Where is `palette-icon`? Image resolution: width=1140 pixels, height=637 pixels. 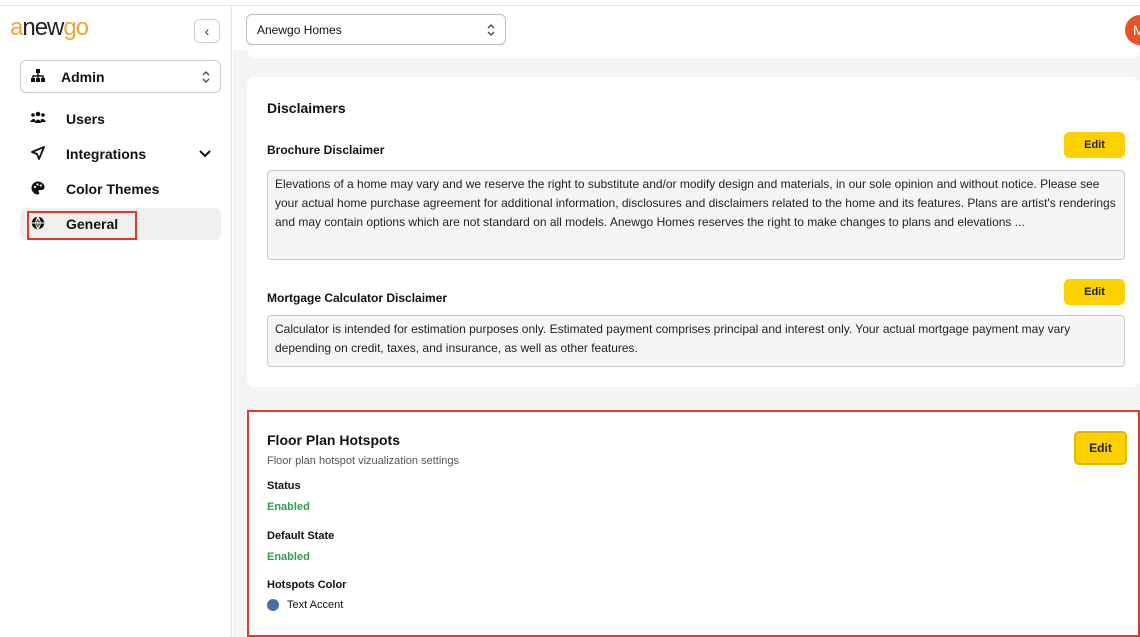 palette-icon is located at coordinates (38, 189).